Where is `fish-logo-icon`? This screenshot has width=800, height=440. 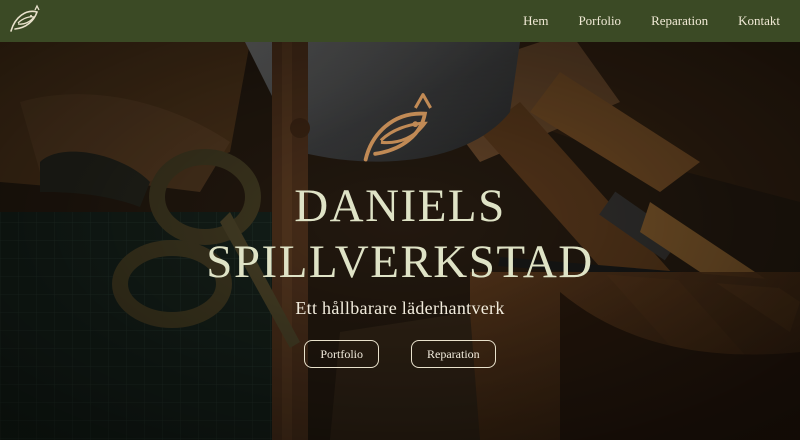 fish-logo-icon is located at coordinates (24, 21).